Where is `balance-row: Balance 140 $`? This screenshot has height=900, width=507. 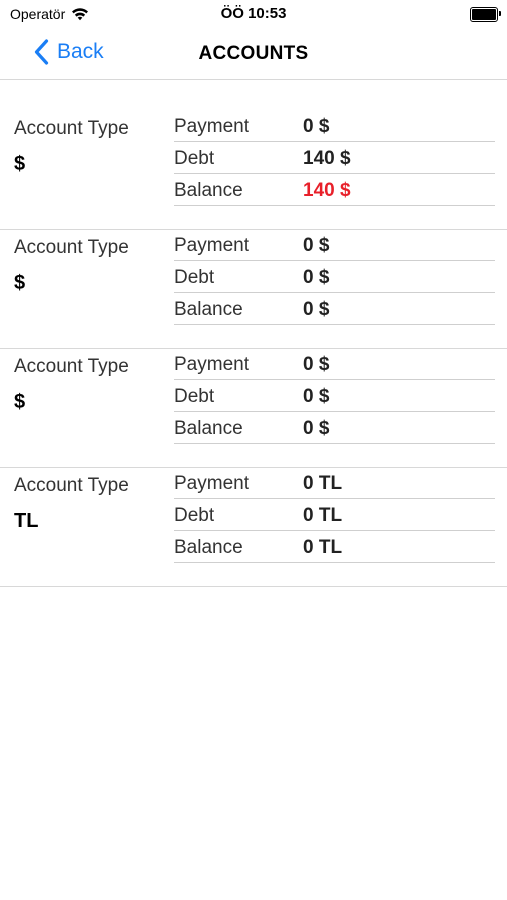 balance-row: Balance 140 $ is located at coordinates (334, 190).